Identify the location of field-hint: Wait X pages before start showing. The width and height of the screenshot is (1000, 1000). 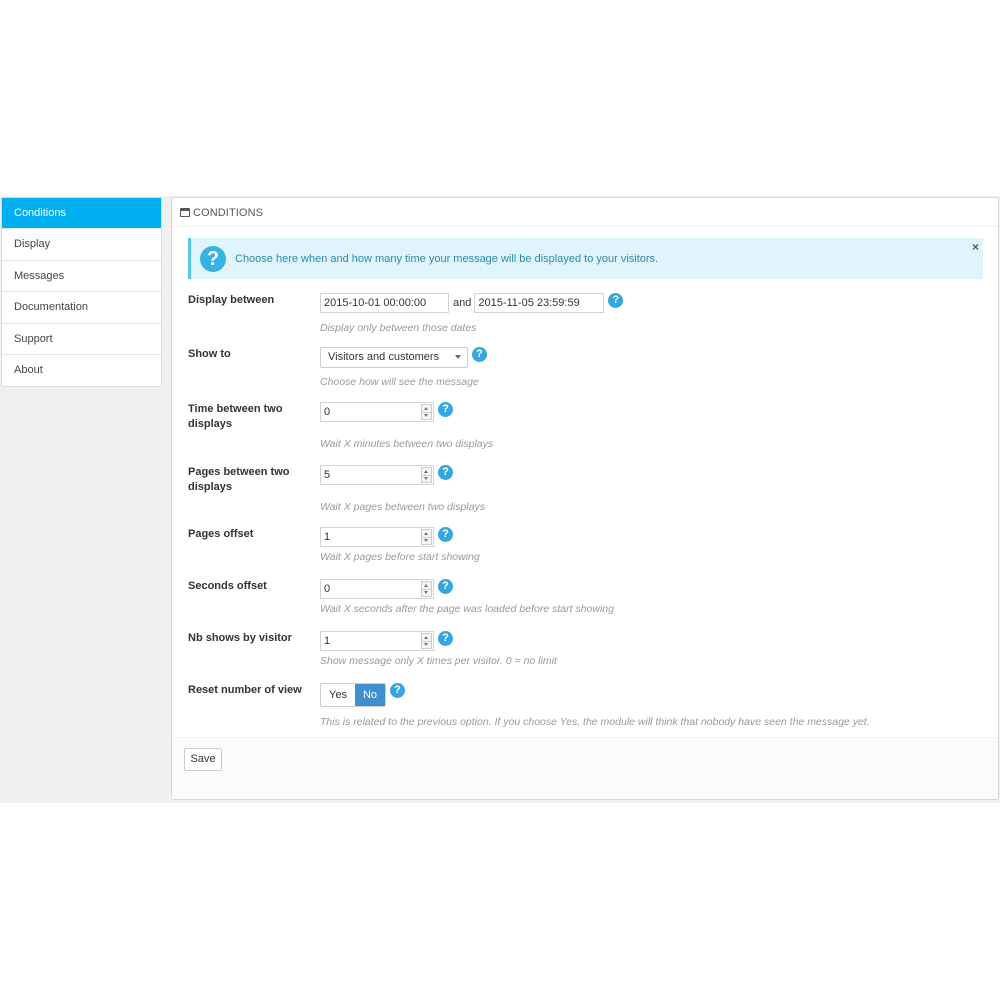
(400, 557).